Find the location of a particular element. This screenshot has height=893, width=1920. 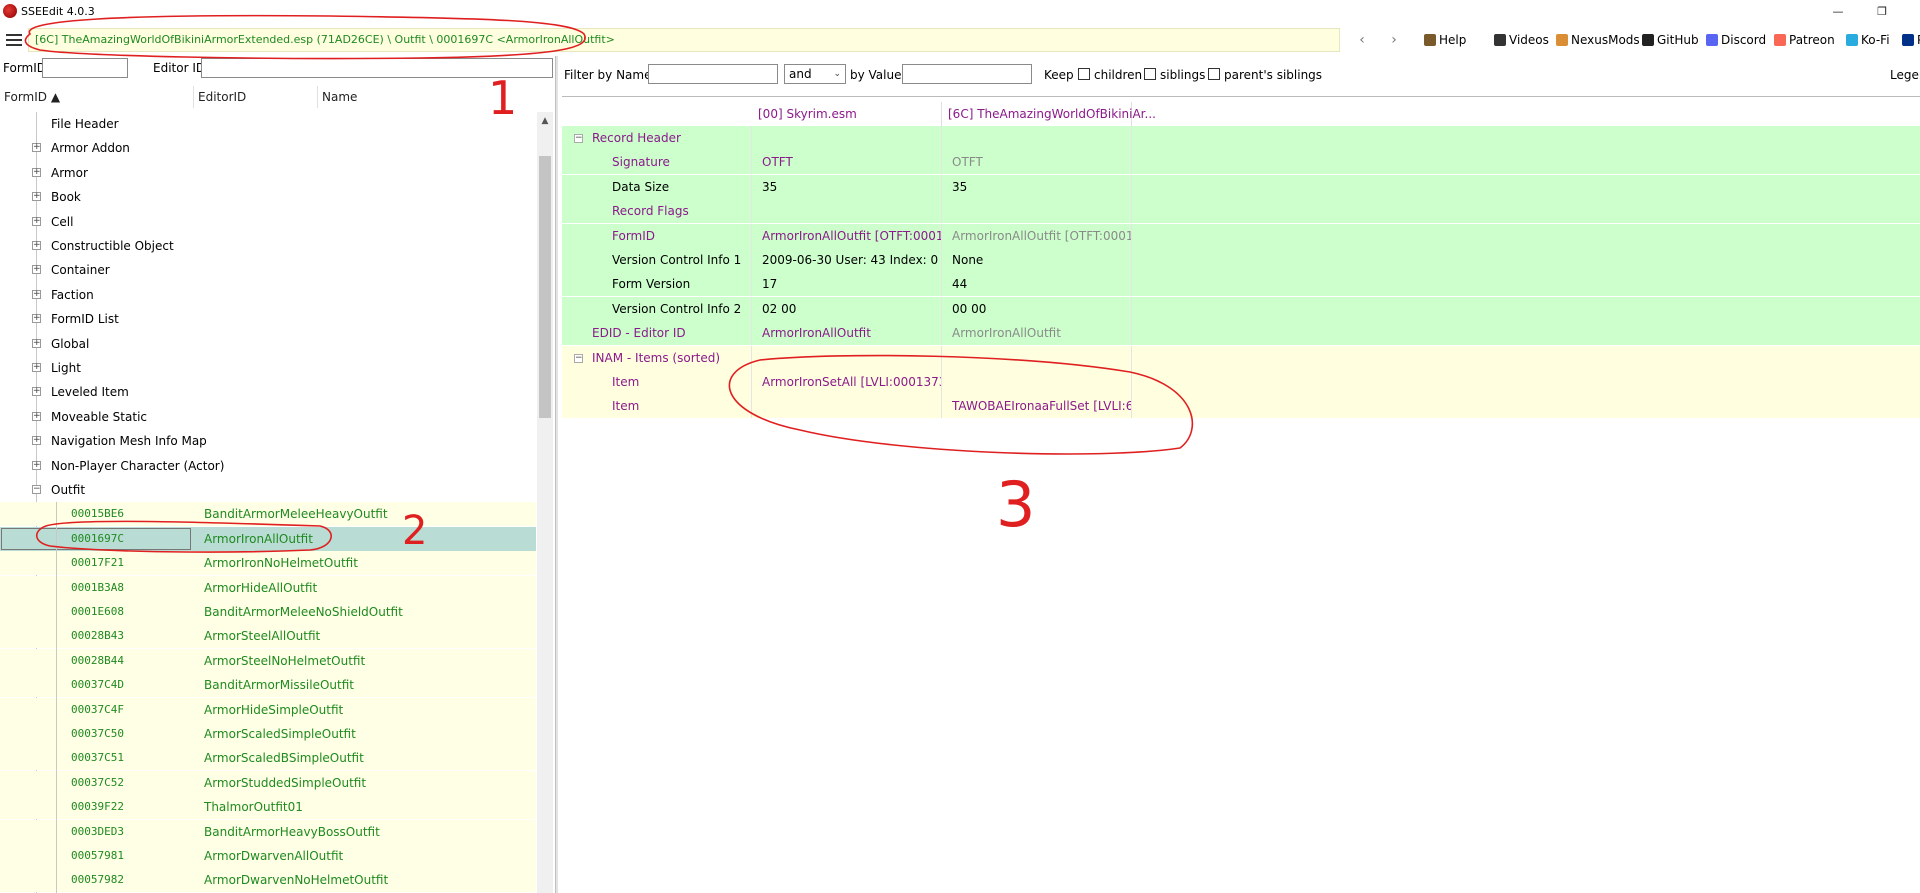

tree-row: 00015BE6 BanditArmorMeleeHeavyOutfit is located at coordinates (268, 514).